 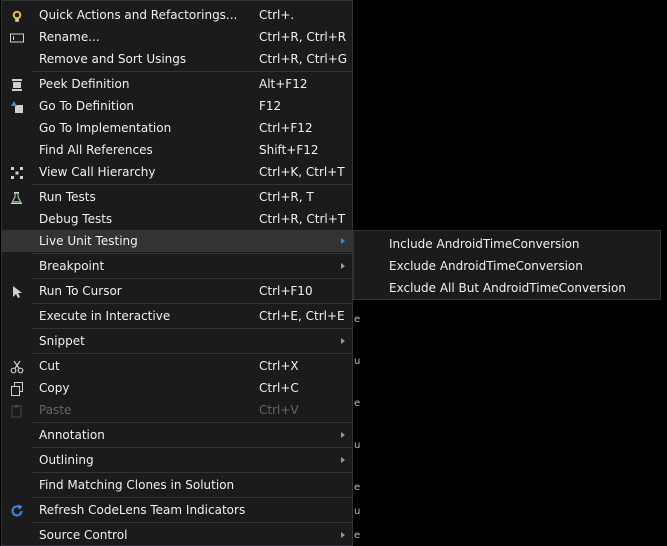 I want to click on menu-item-shortcut: Ctrl+R, Ctrl+G, so click(x=303, y=59).